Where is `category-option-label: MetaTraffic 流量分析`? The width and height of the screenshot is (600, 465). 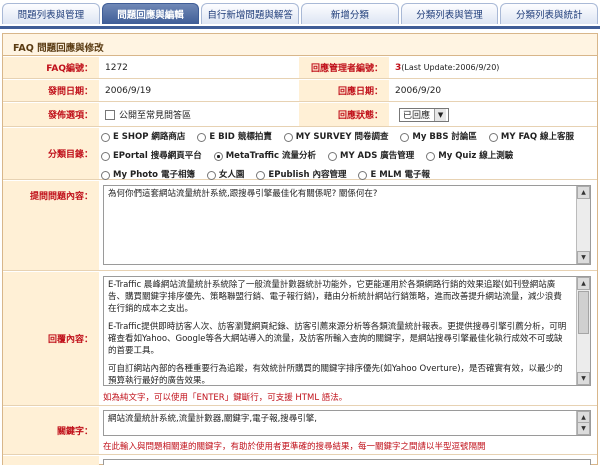 category-option-label: MetaTraffic 流量分析 is located at coordinates (271, 155).